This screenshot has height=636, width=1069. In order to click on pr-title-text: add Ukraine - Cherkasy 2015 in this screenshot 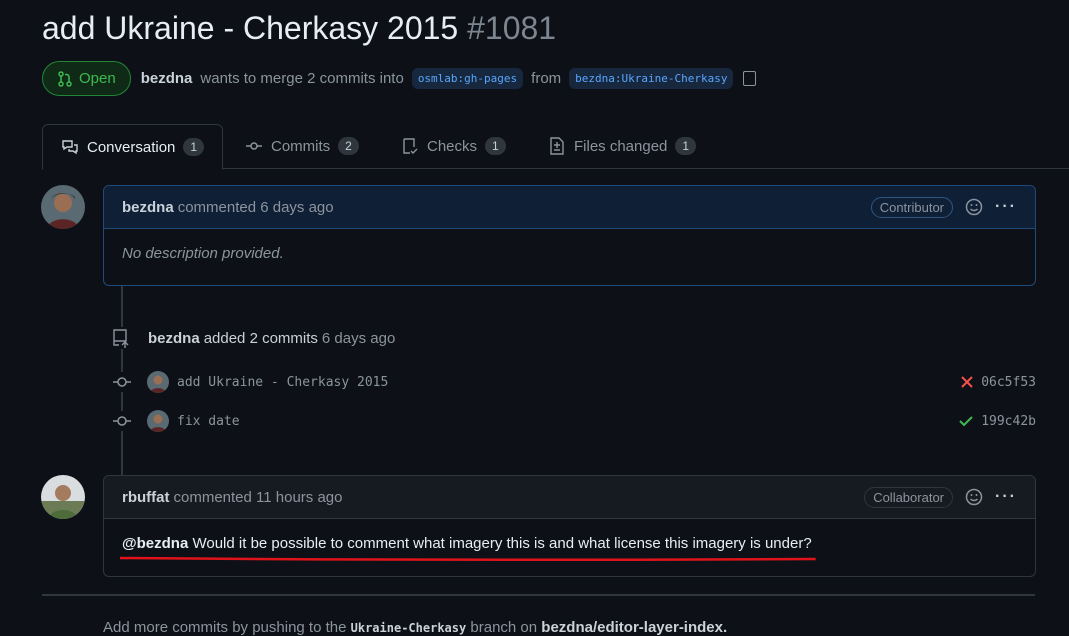, I will do `click(250, 28)`.